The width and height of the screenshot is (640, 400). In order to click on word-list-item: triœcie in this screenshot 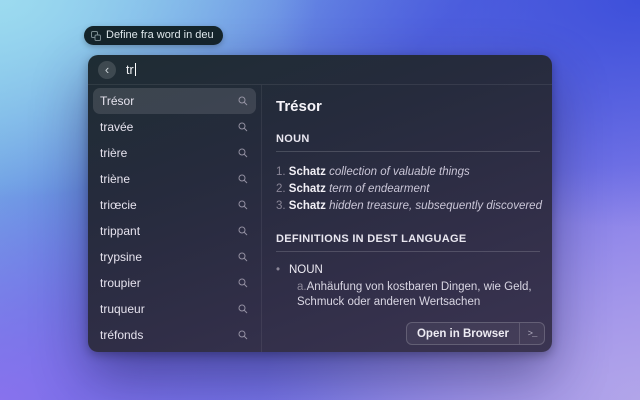, I will do `click(174, 205)`.